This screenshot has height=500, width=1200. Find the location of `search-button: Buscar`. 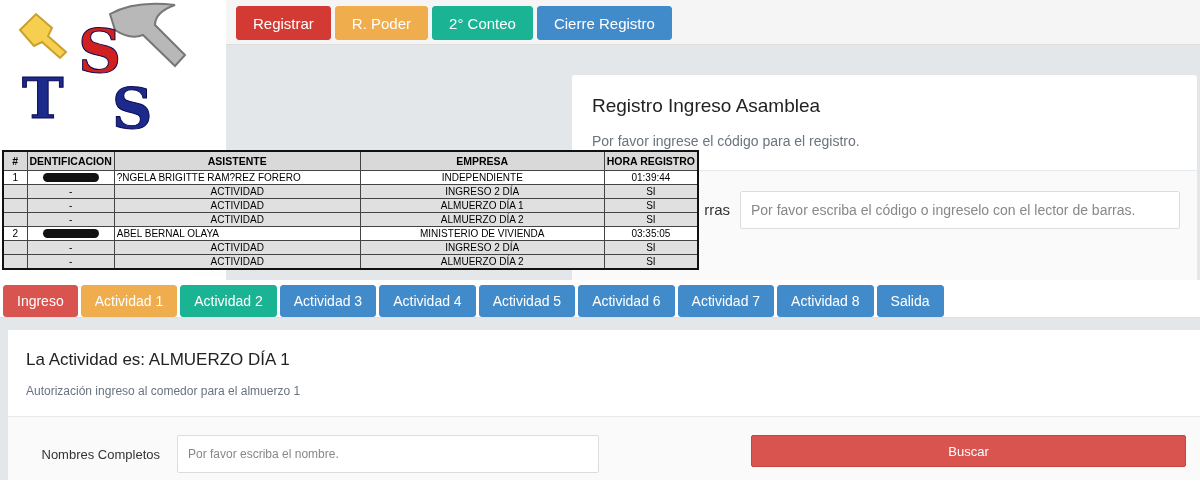

search-button: Buscar is located at coordinates (968, 451).